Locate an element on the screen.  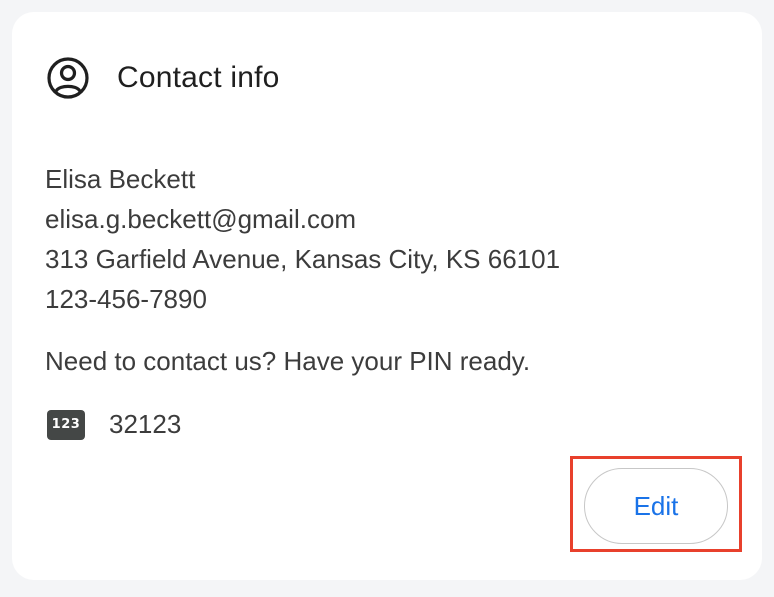
pin-notice: Need to contact us? Have your PIN ready. is located at coordinates (288, 361).